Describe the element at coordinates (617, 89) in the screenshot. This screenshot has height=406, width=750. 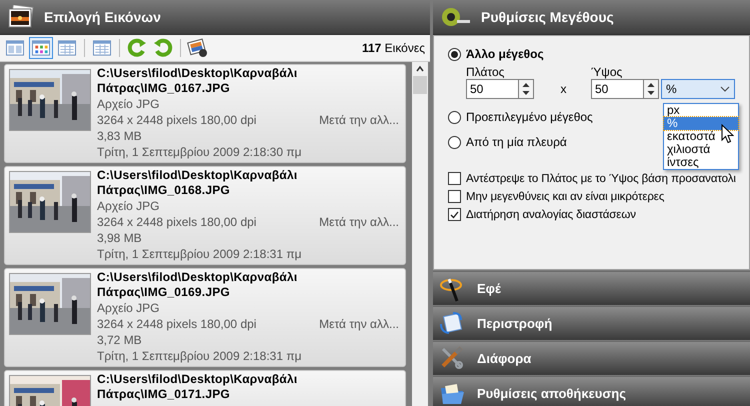
I see `height-field: 50` at that location.